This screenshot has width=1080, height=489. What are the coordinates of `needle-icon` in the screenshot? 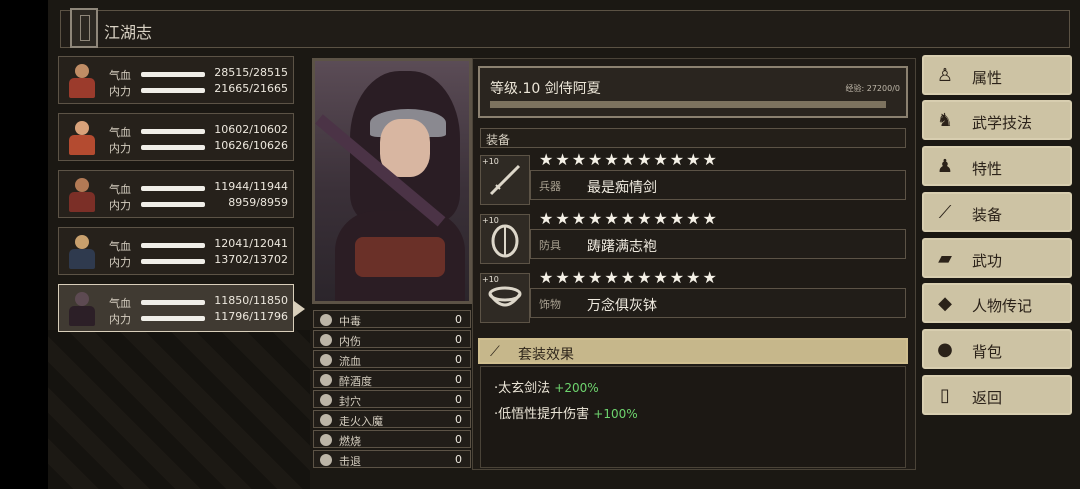 It's located at (326, 400).